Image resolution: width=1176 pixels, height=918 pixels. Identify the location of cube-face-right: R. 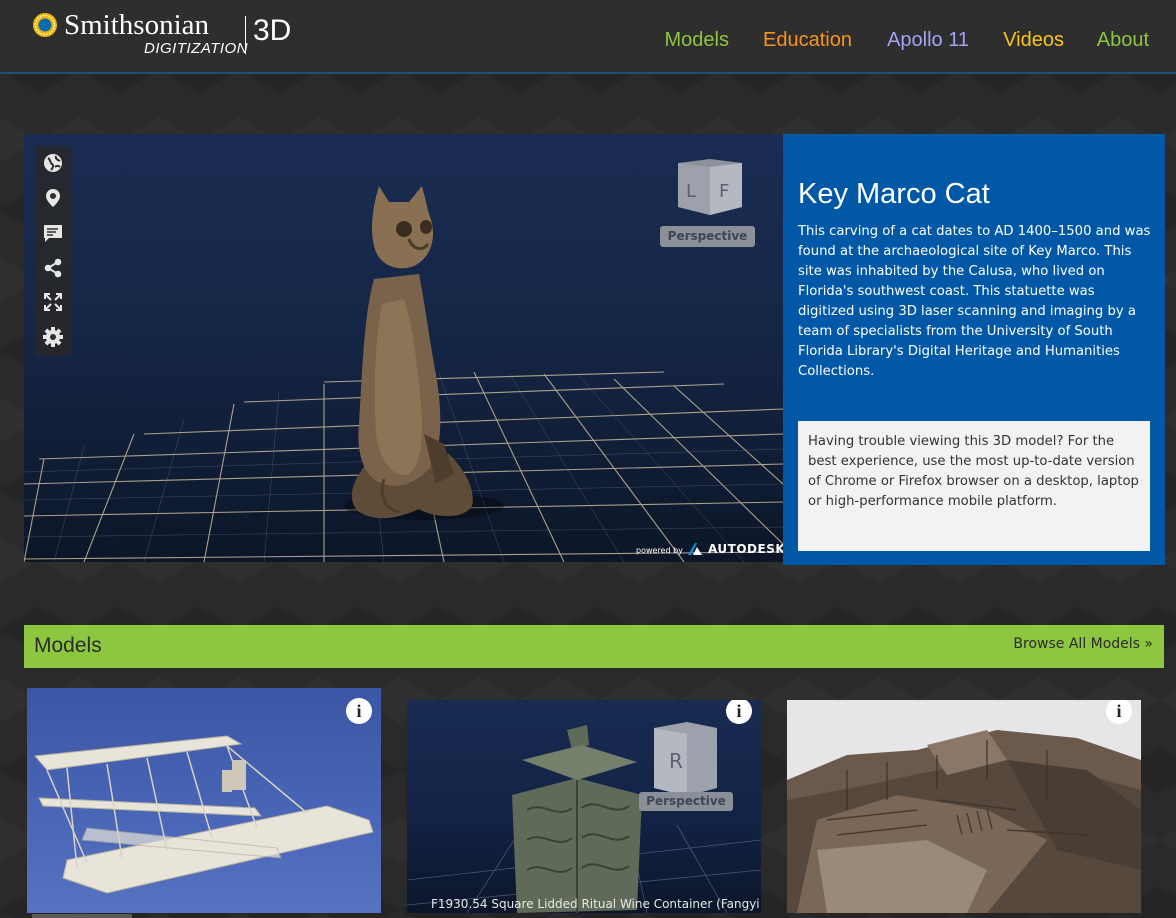
(676, 761).